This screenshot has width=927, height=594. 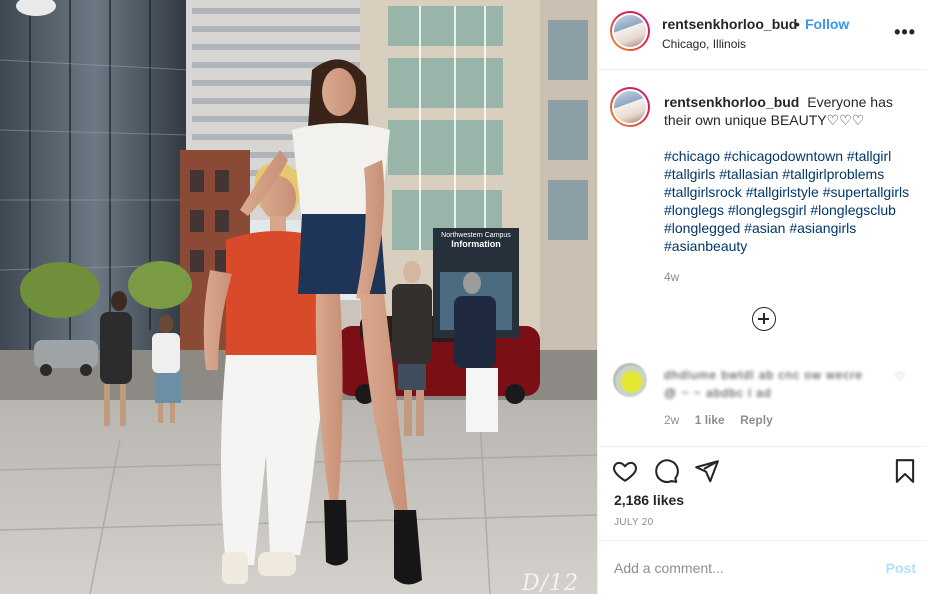 I want to click on author-username: rentsenkhorloo_bud, so click(x=729, y=24).